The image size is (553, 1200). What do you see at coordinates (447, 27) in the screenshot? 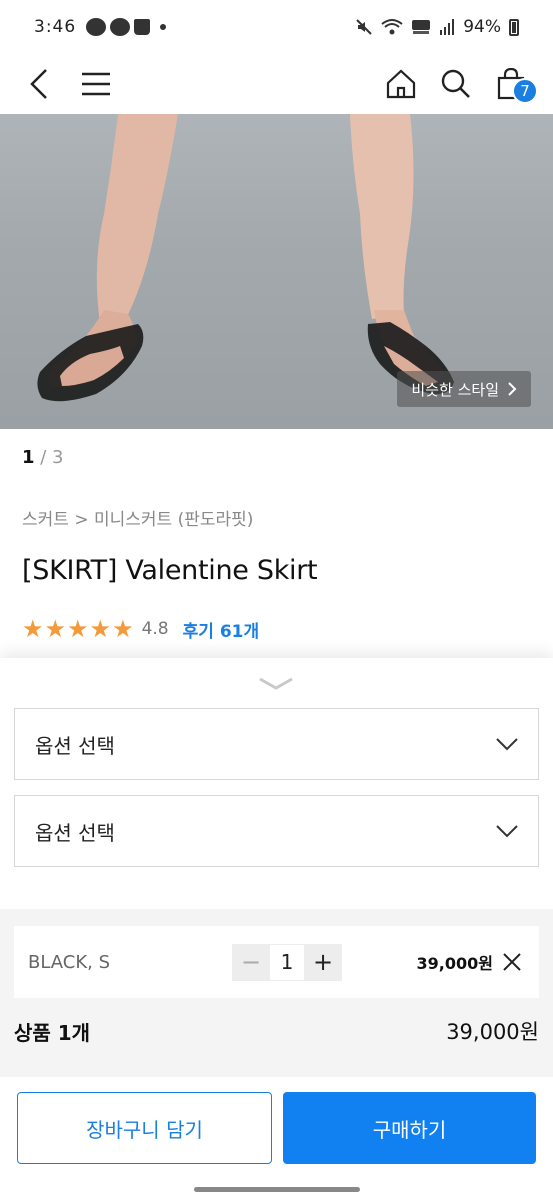
I see `signal-icon` at bounding box center [447, 27].